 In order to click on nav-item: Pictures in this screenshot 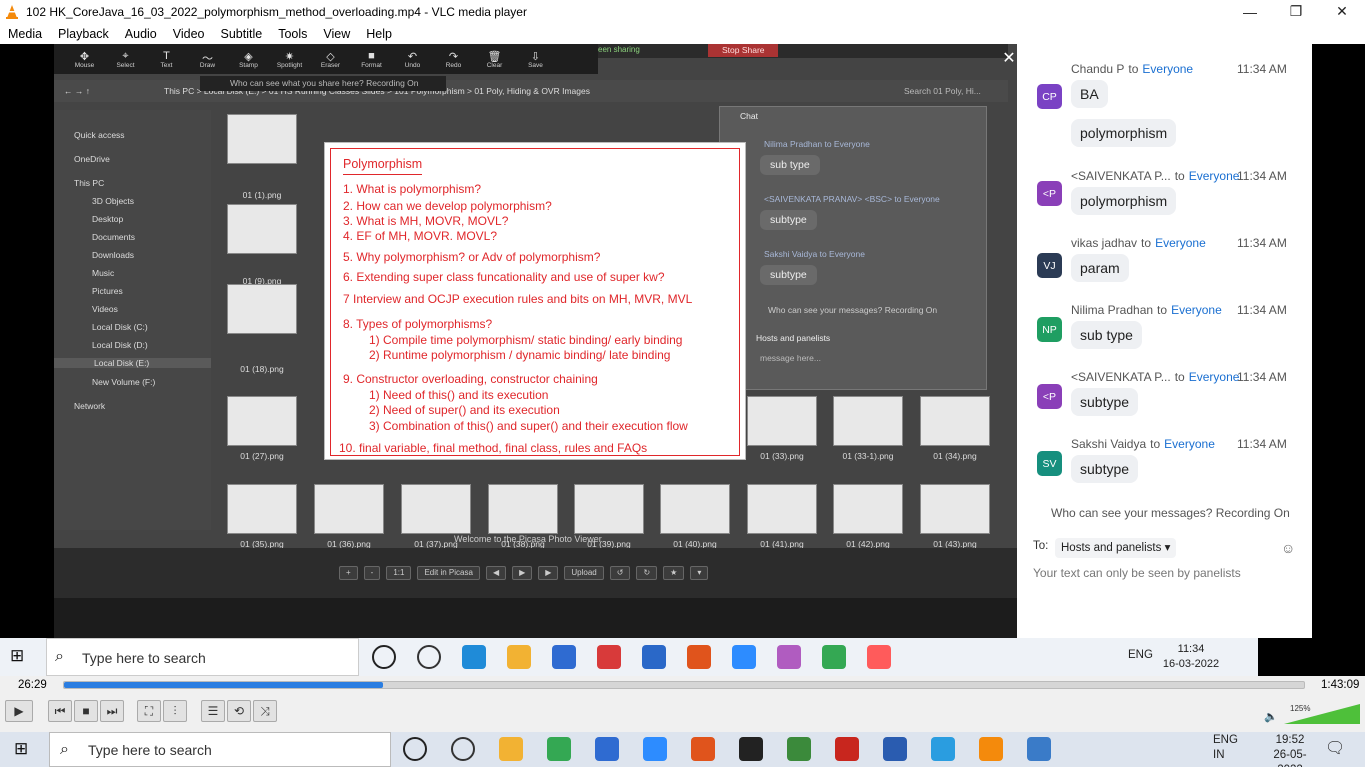, I will do `click(107, 291)`.